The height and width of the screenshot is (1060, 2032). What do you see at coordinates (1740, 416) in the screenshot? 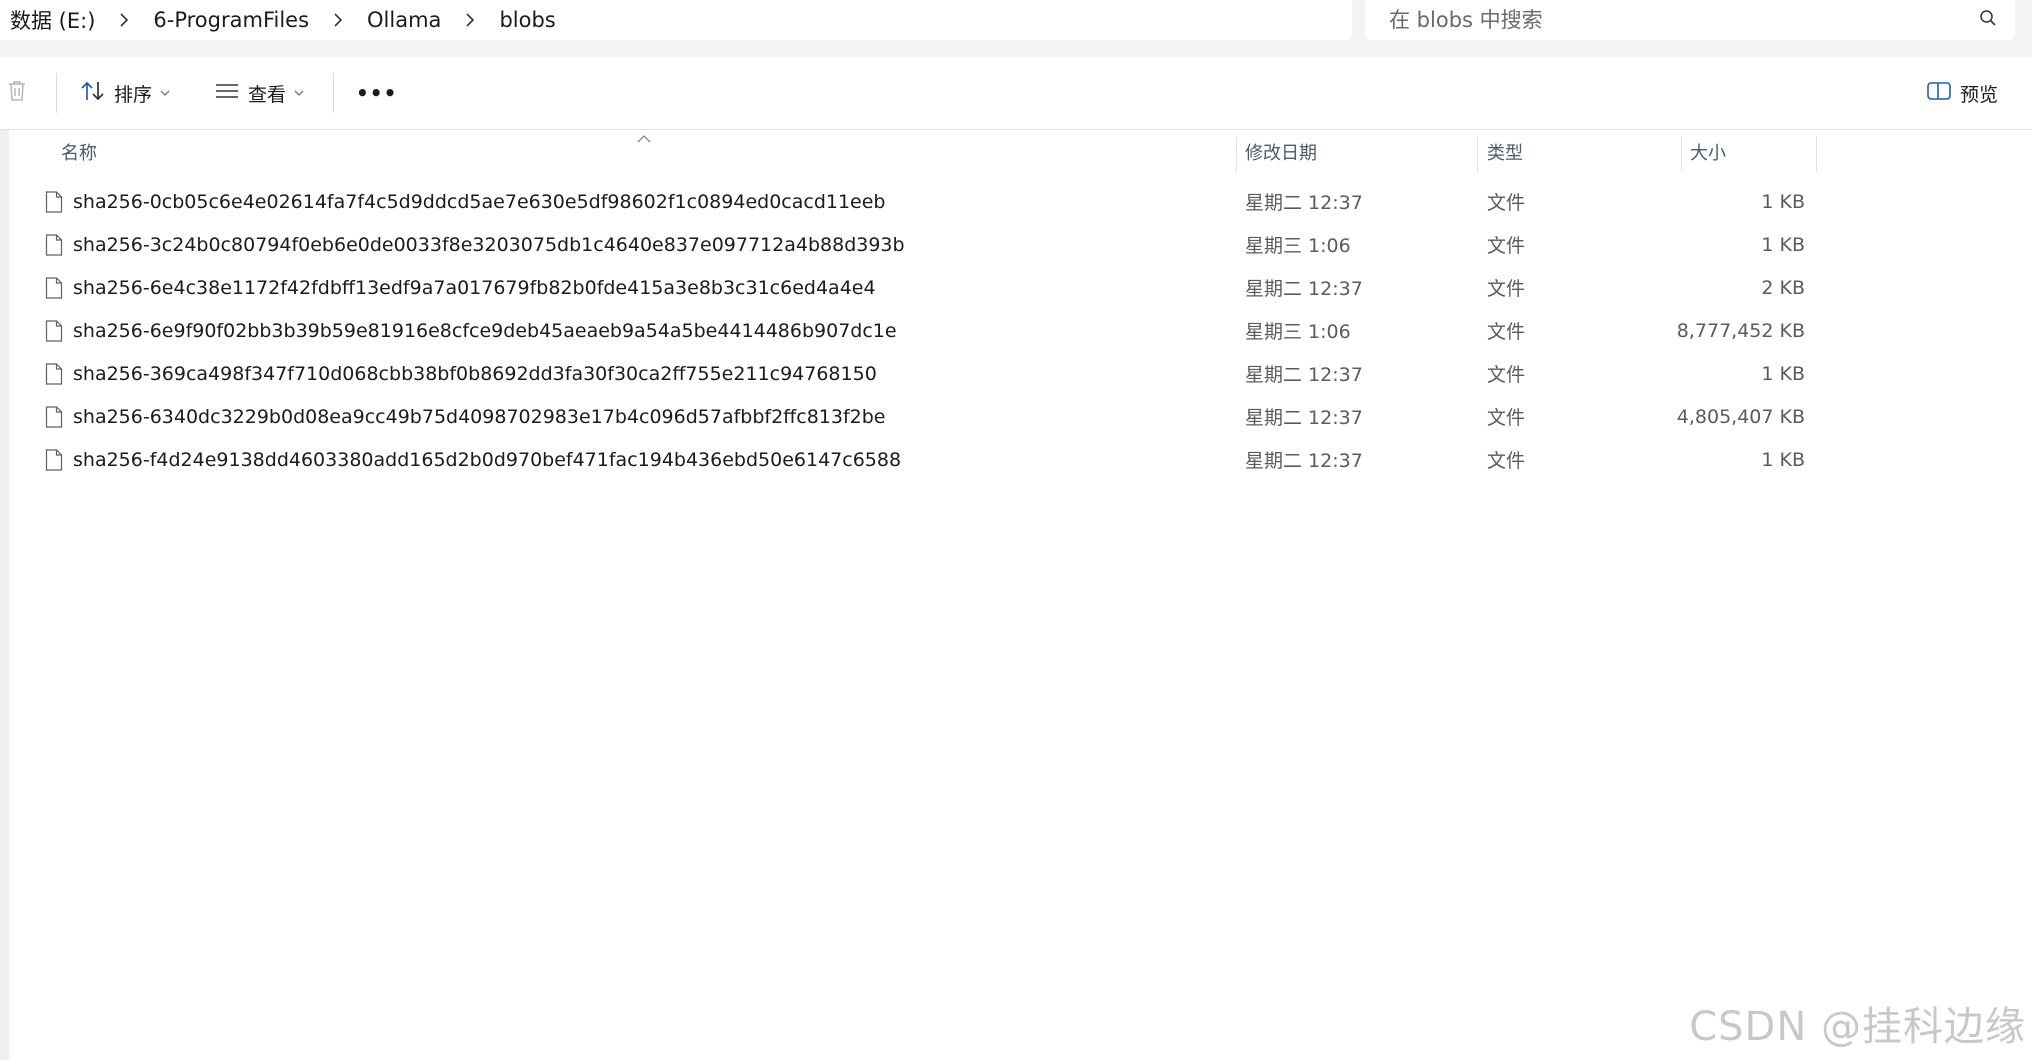
I see `file-size: 4,805,407 KB` at bounding box center [1740, 416].